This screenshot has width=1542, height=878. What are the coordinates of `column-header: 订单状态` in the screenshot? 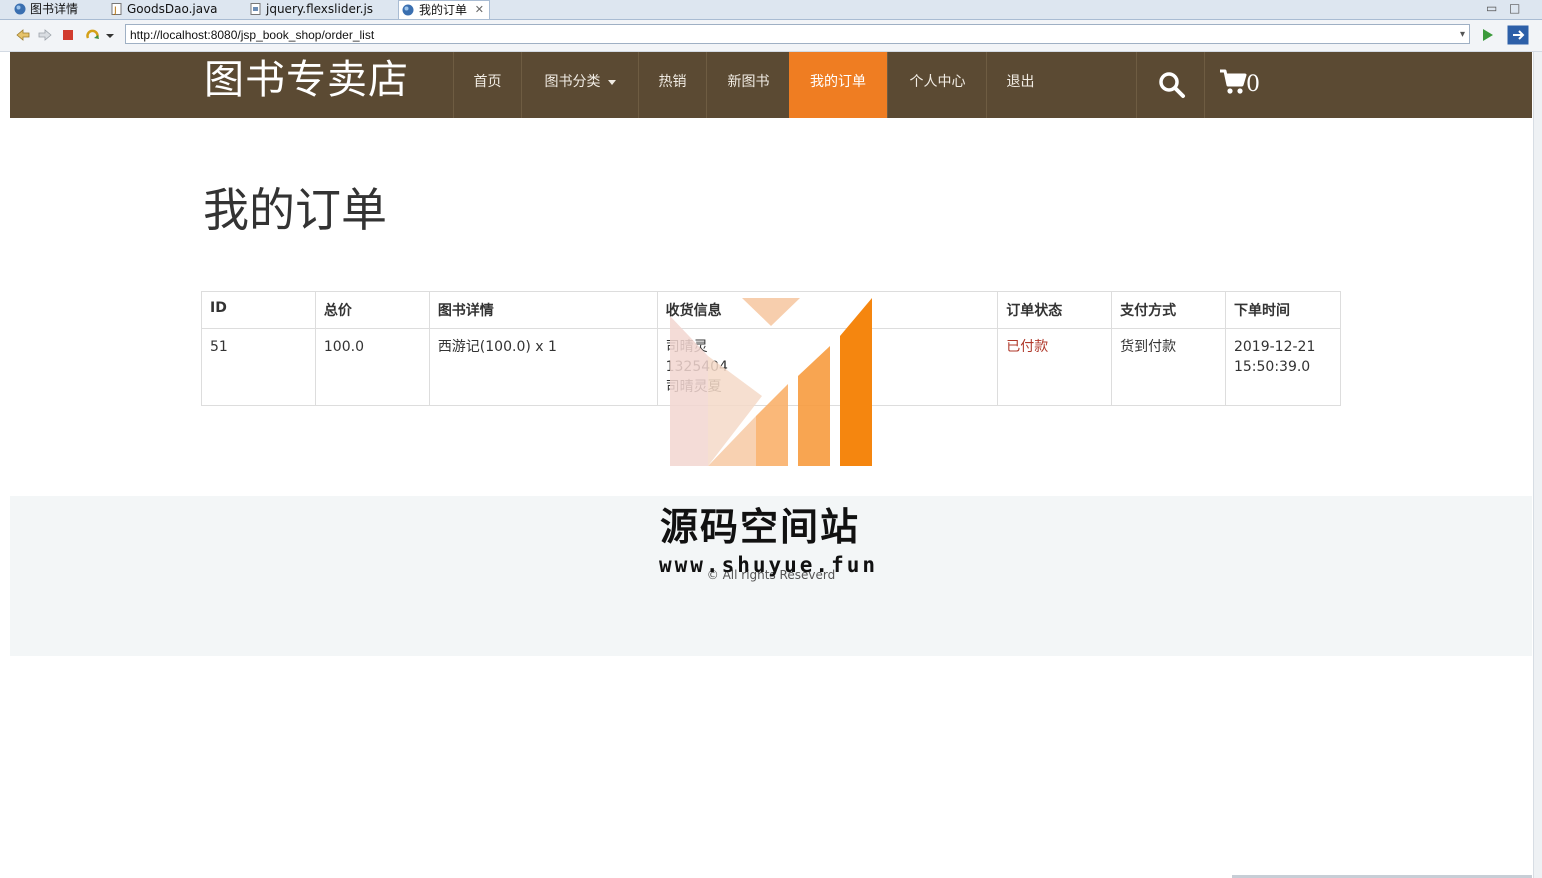 It's located at (1055, 310).